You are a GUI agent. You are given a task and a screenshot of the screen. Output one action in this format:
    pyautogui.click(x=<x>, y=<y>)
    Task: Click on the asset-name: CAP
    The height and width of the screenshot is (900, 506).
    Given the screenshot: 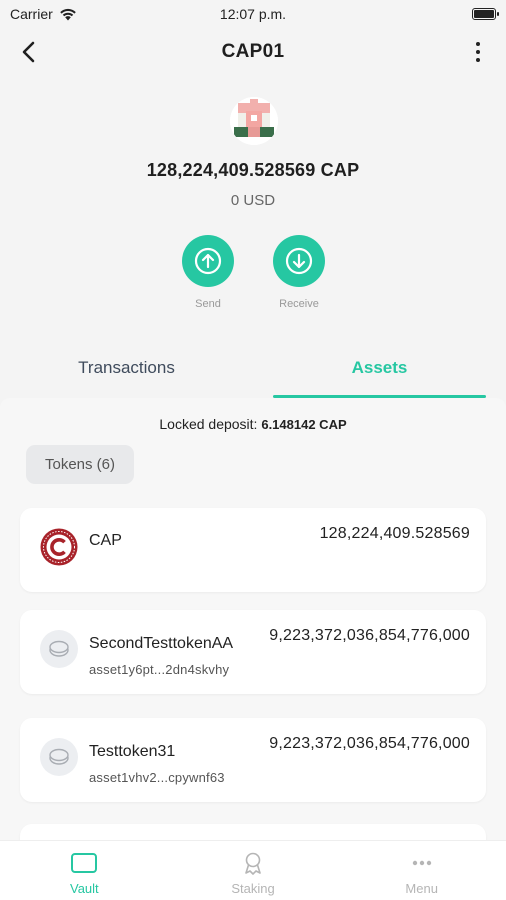 What is the action you would take?
    pyautogui.click(x=105, y=540)
    